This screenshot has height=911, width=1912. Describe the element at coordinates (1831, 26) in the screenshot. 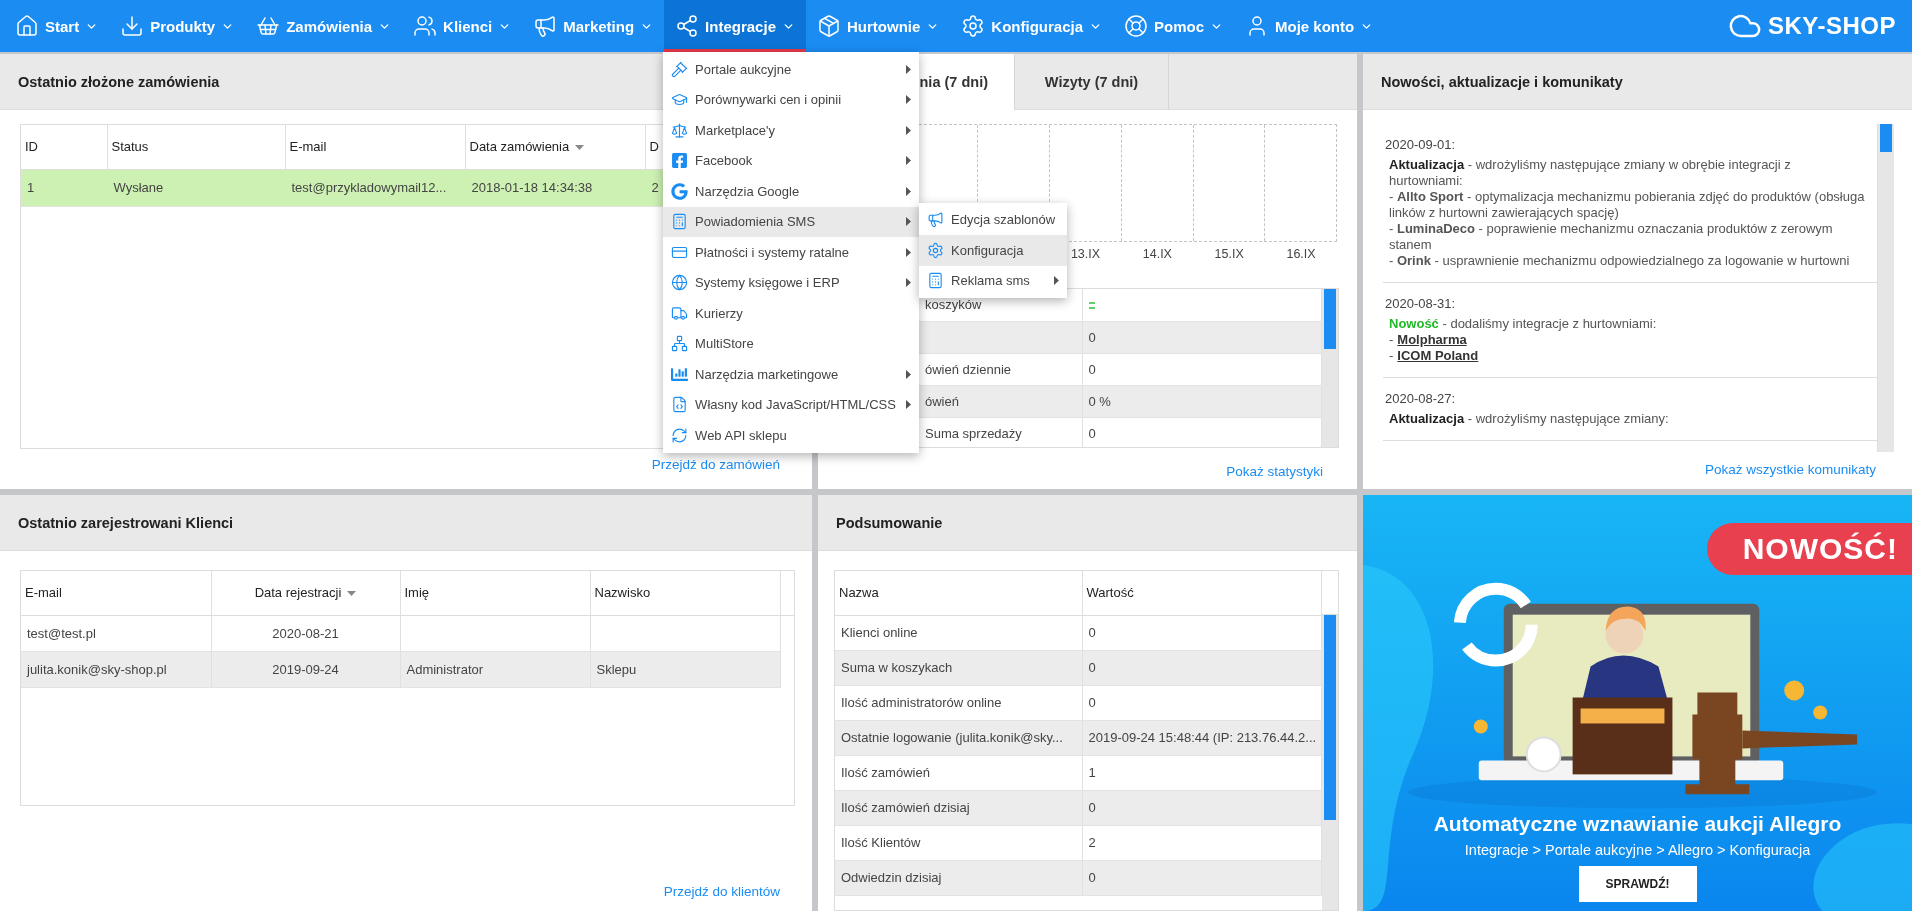

I see `logo-text: SKY-SHOP` at that location.